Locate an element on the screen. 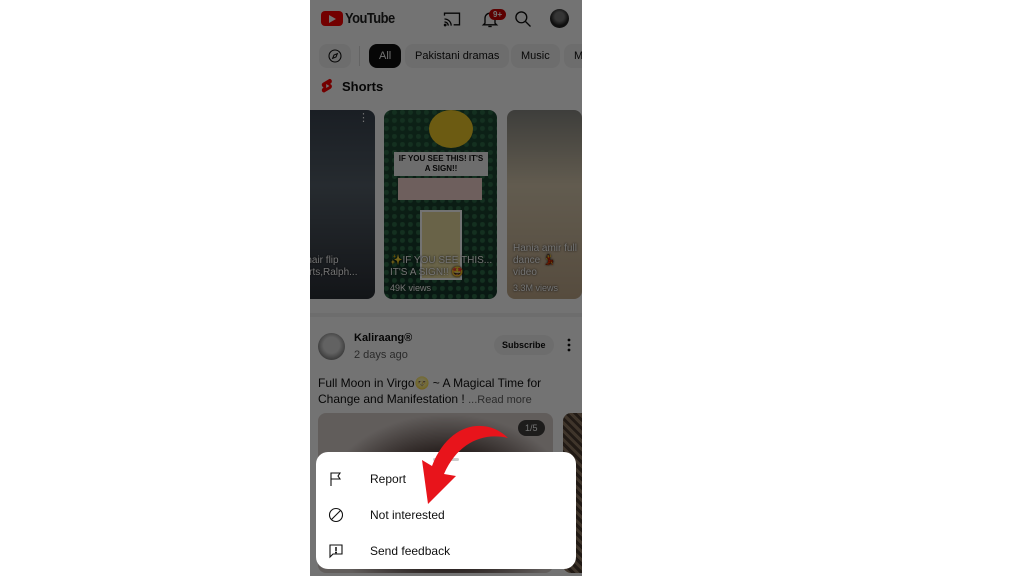 This screenshot has height=576, width=1024. flag-icon is located at coordinates (336, 479).